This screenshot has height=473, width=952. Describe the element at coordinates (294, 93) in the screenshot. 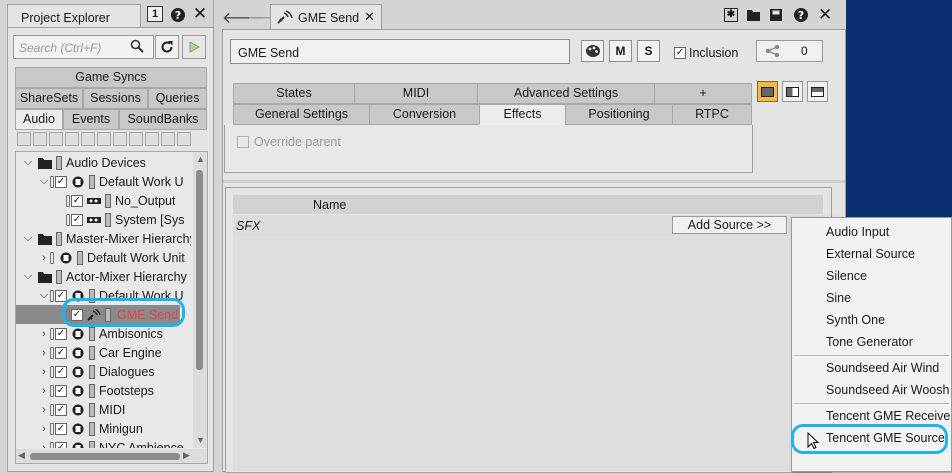

I see `tab-states: States` at that location.